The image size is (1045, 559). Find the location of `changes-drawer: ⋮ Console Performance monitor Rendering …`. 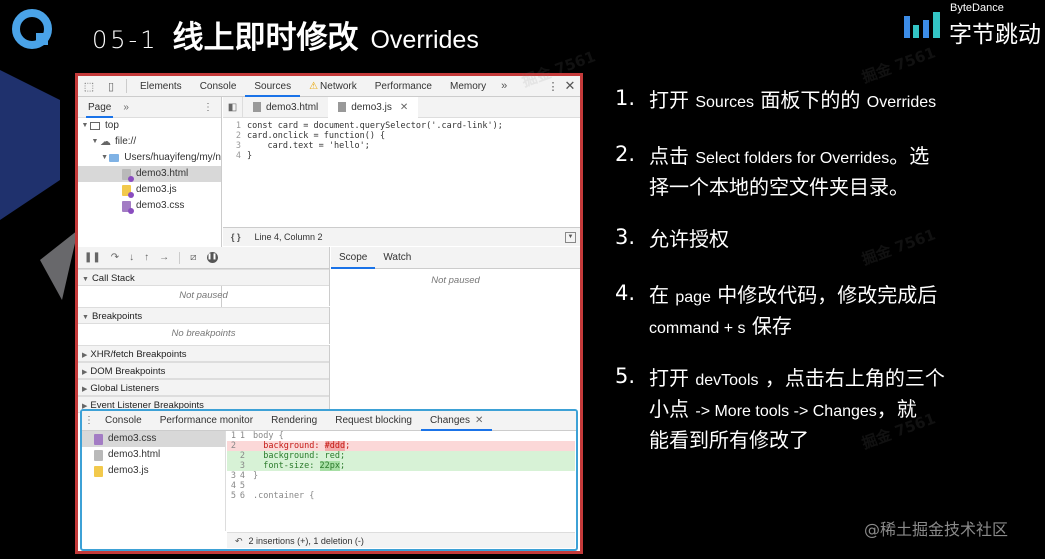

changes-drawer: ⋮ Console Performance monitor Rendering … is located at coordinates (329, 480).